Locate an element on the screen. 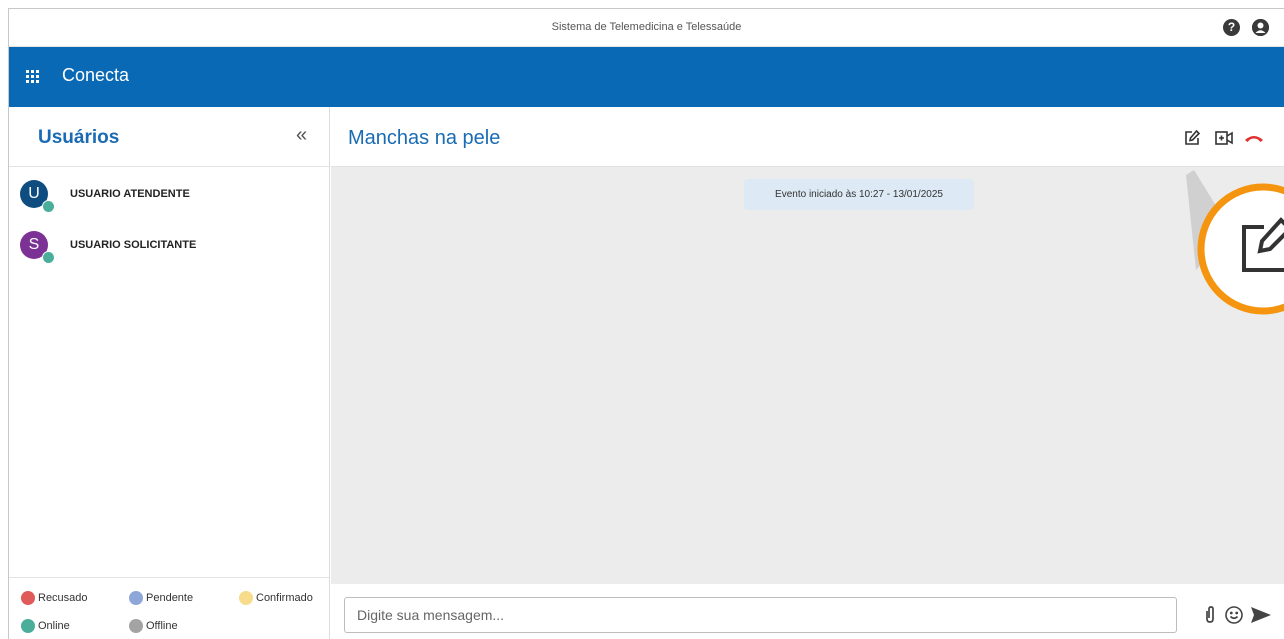  help-icon: ? is located at coordinates (1231, 27).